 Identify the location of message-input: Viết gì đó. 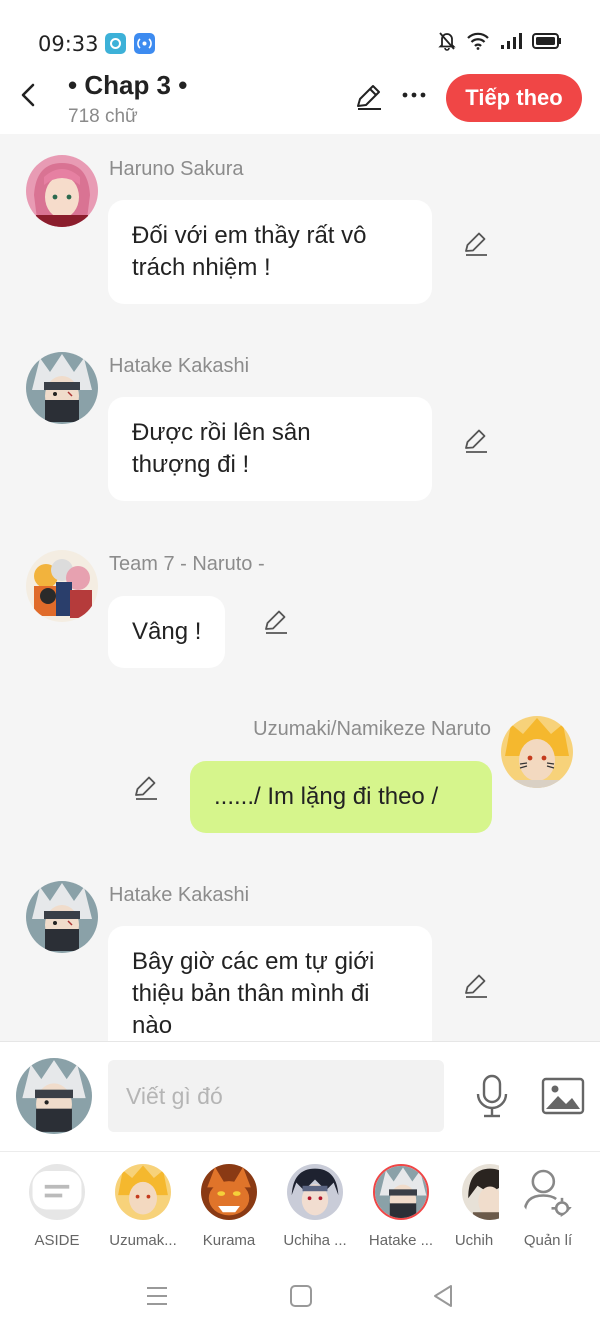
(276, 1096).